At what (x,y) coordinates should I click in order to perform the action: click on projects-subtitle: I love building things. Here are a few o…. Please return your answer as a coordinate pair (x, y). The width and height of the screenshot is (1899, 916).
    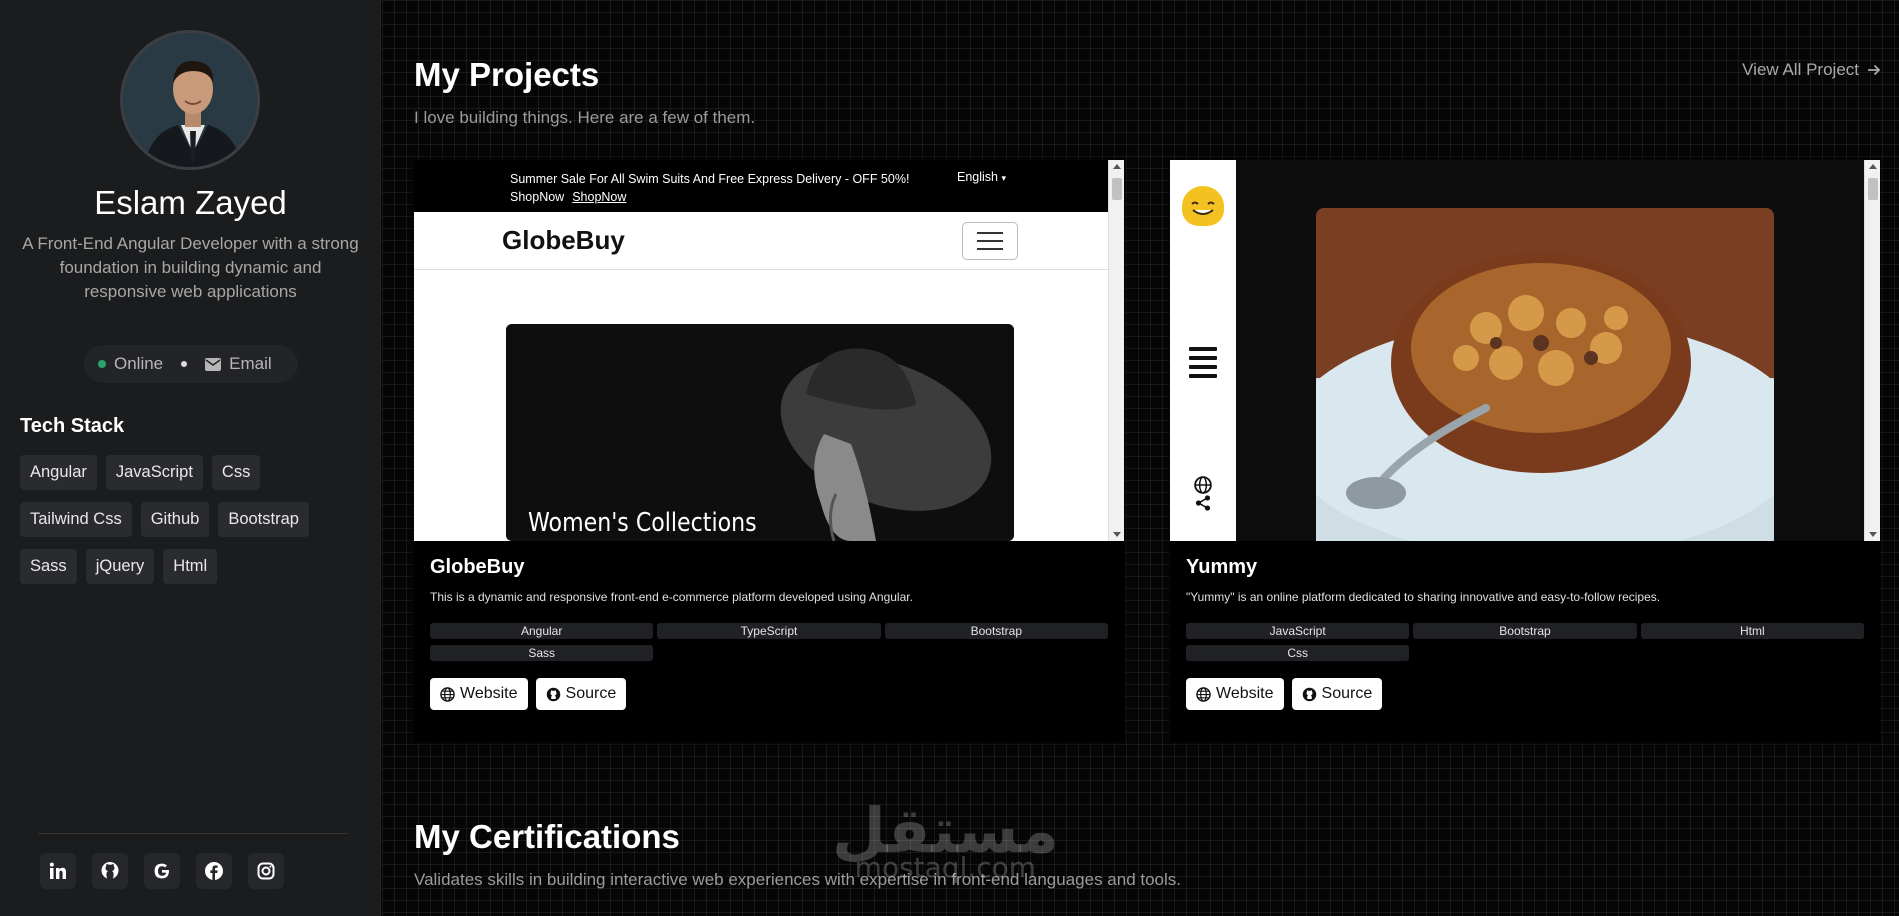
    Looking at the image, I should click on (585, 117).